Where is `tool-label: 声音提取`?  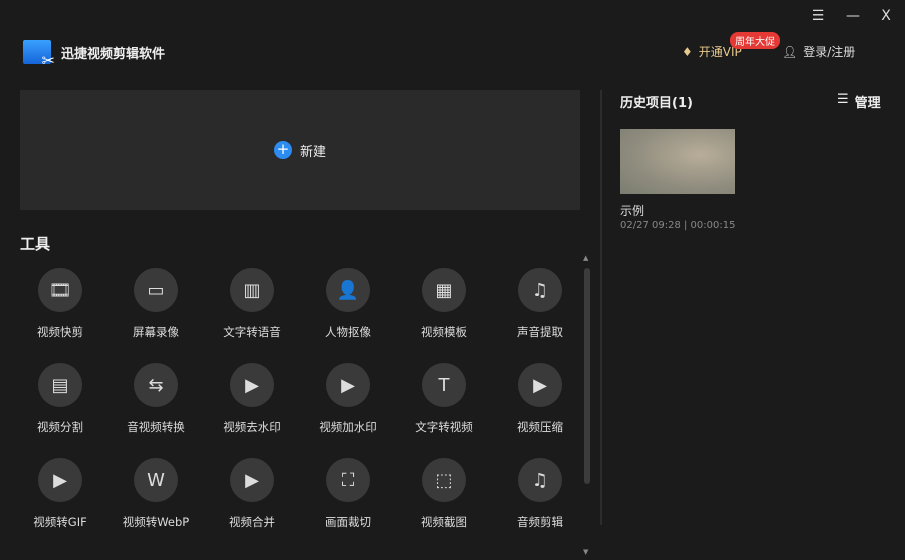 tool-label: 声音提取 is located at coordinates (540, 332).